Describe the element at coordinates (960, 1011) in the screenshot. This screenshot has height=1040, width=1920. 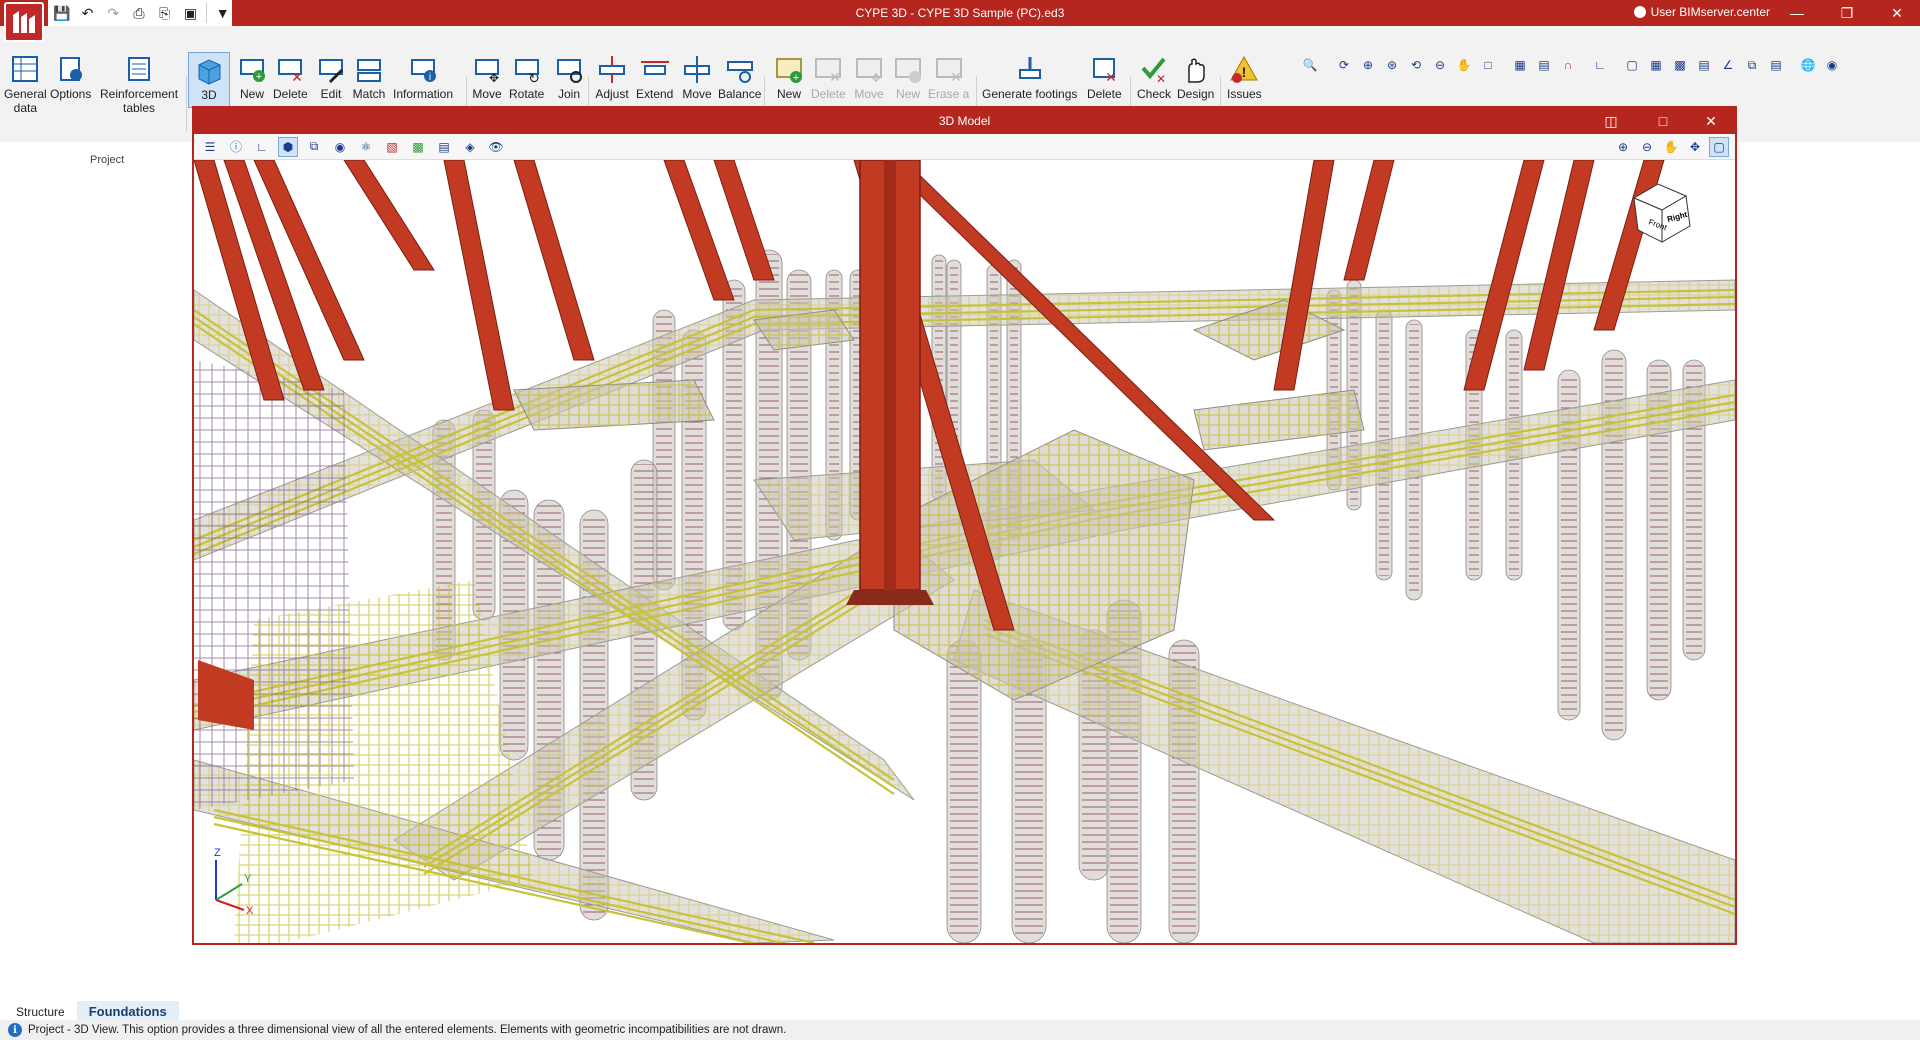
I see `bottom-tabs: Structure Foundations` at that location.